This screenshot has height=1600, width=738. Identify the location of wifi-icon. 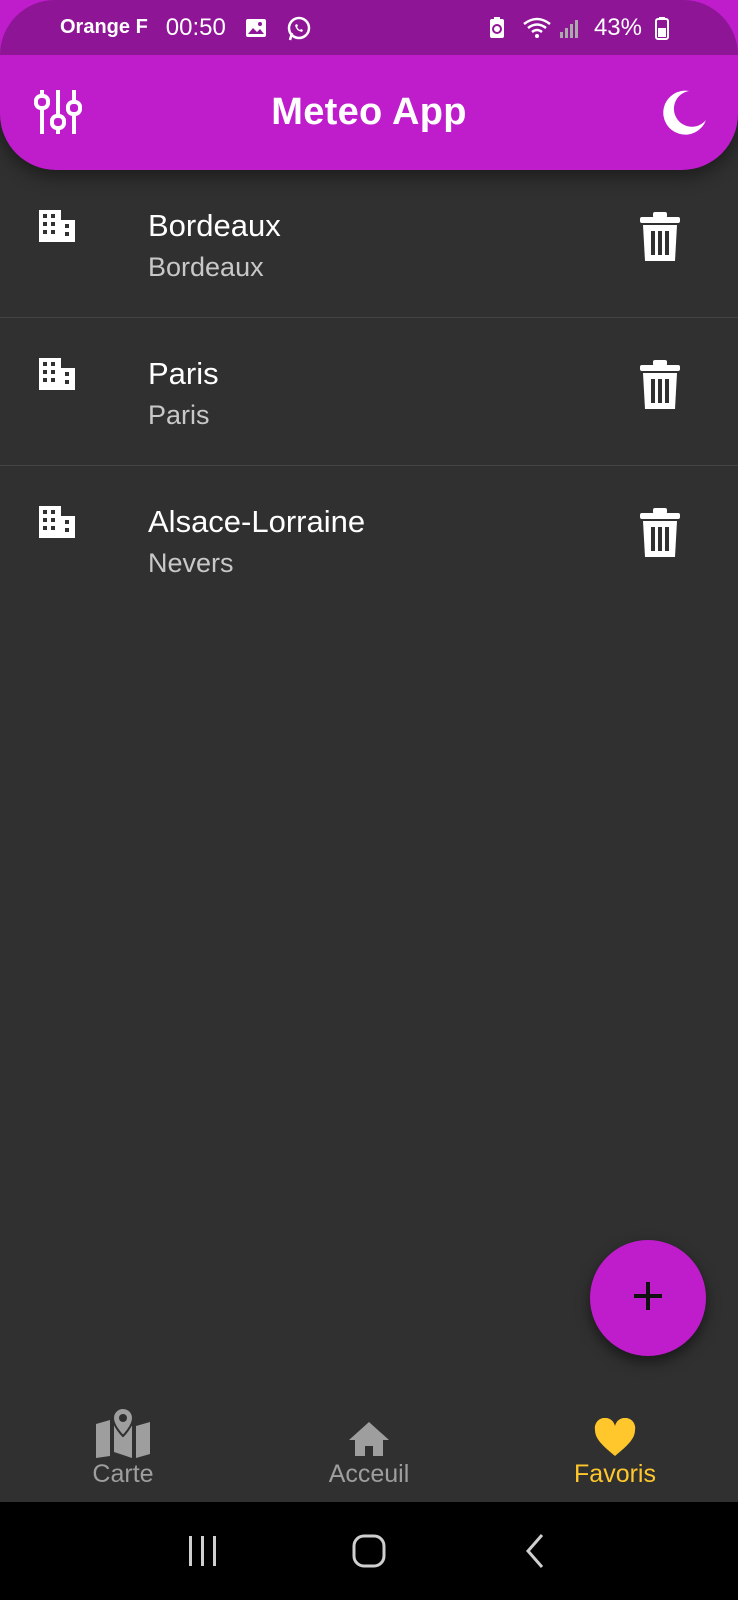
(536, 28).